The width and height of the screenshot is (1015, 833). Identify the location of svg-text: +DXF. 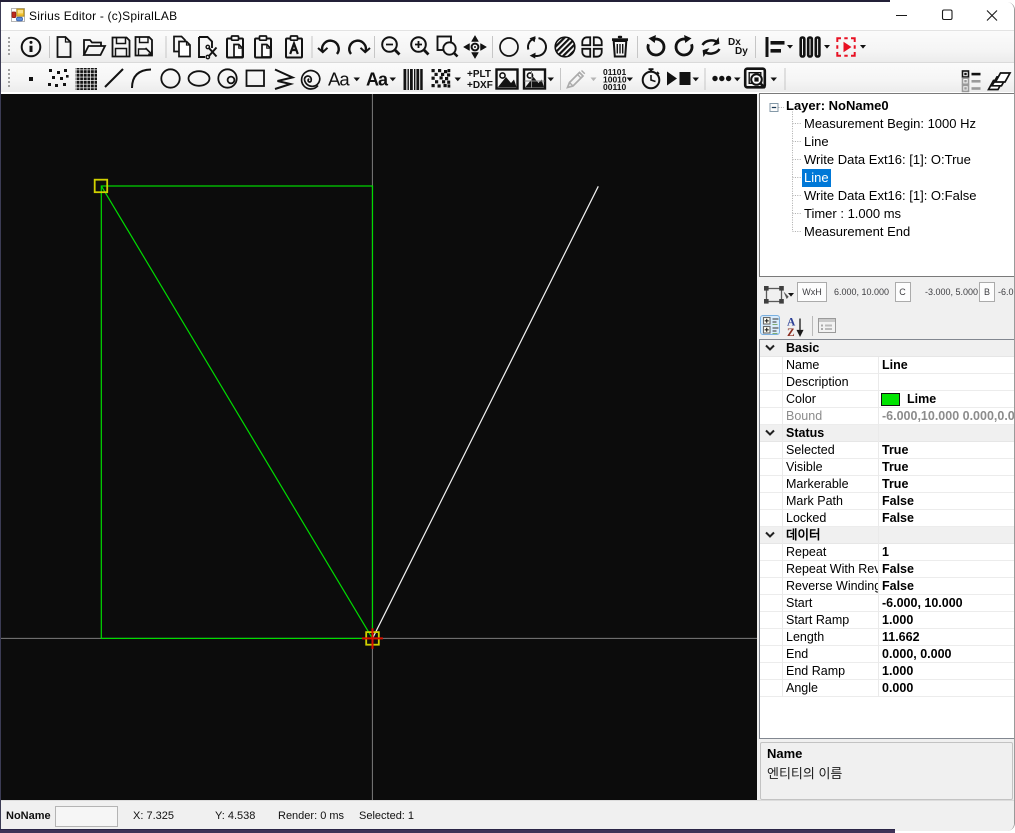
(480, 85).